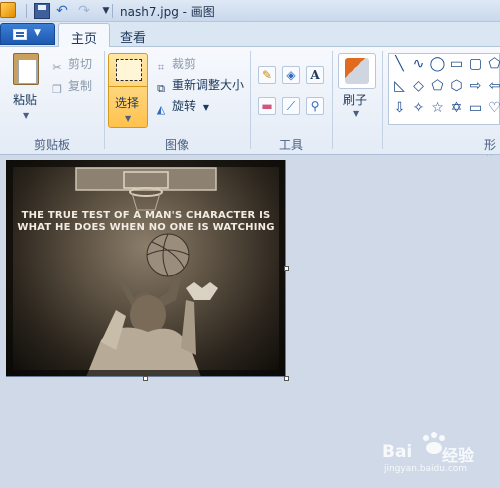  Describe the element at coordinates (26, 11) in the screenshot. I see `qat-separator` at that location.